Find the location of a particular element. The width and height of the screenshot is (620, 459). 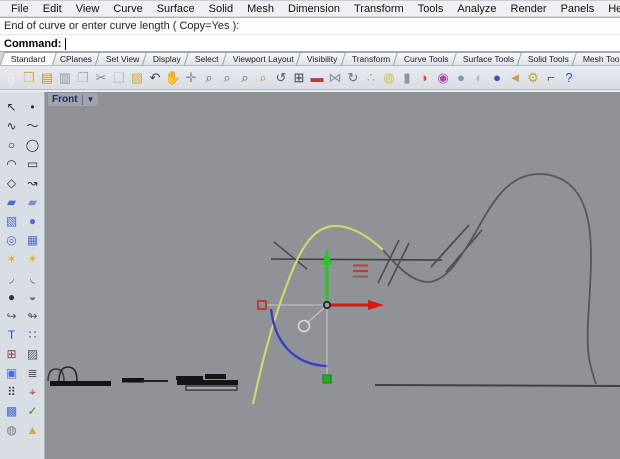

curve-interpolate-icon: 〜 is located at coordinates (32, 125).